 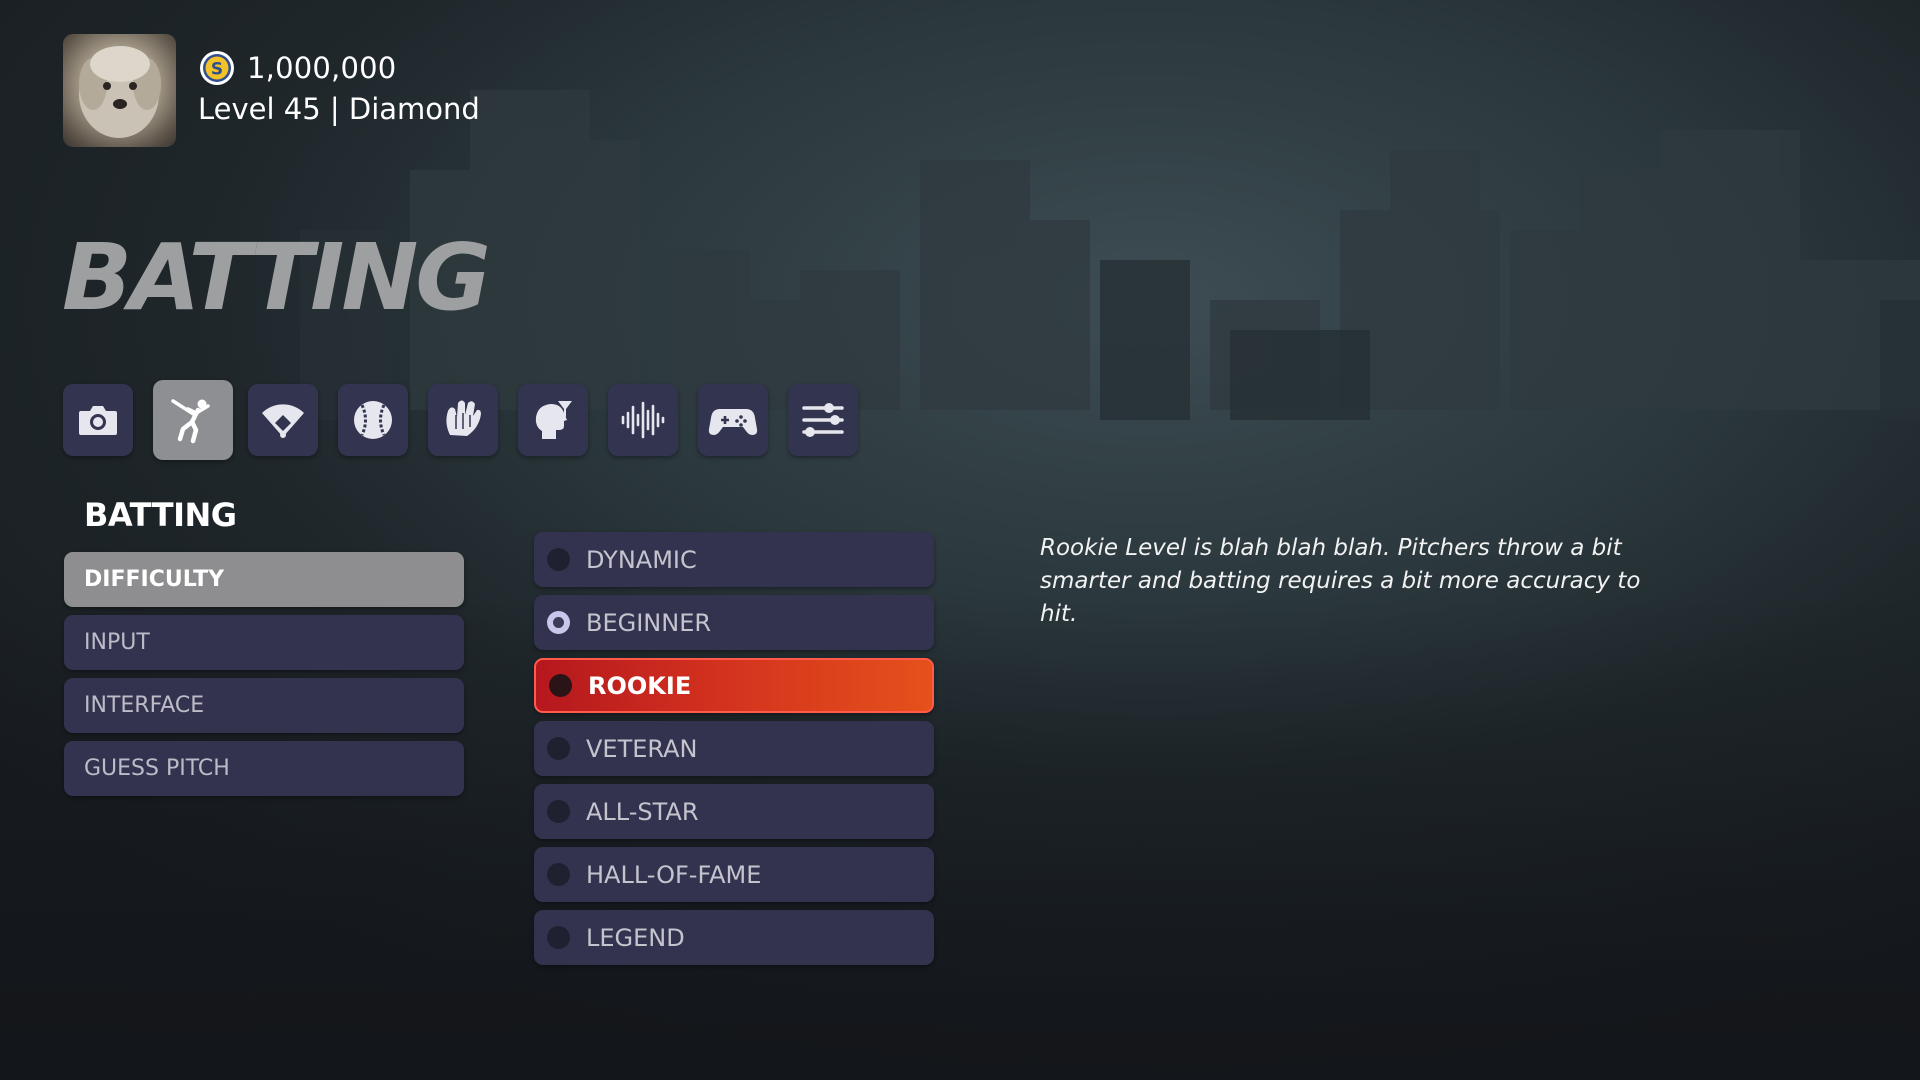 What do you see at coordinates (649, 622) in the screenshot?
I see `option-label: BEGINNER` at bounding box center [649, 622].